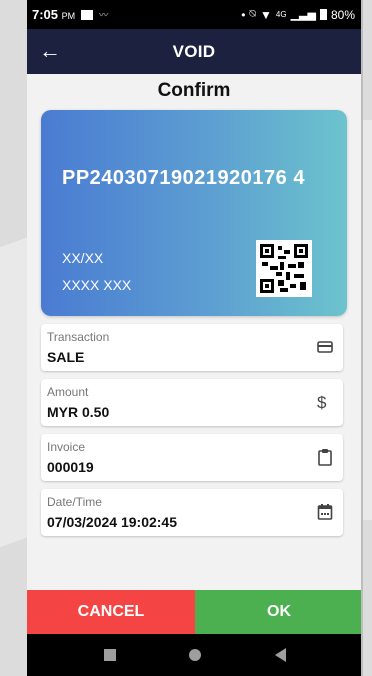 This screenshot has height=676, width=372. I want to click on cast-icon: 〰, so click(104, 15).